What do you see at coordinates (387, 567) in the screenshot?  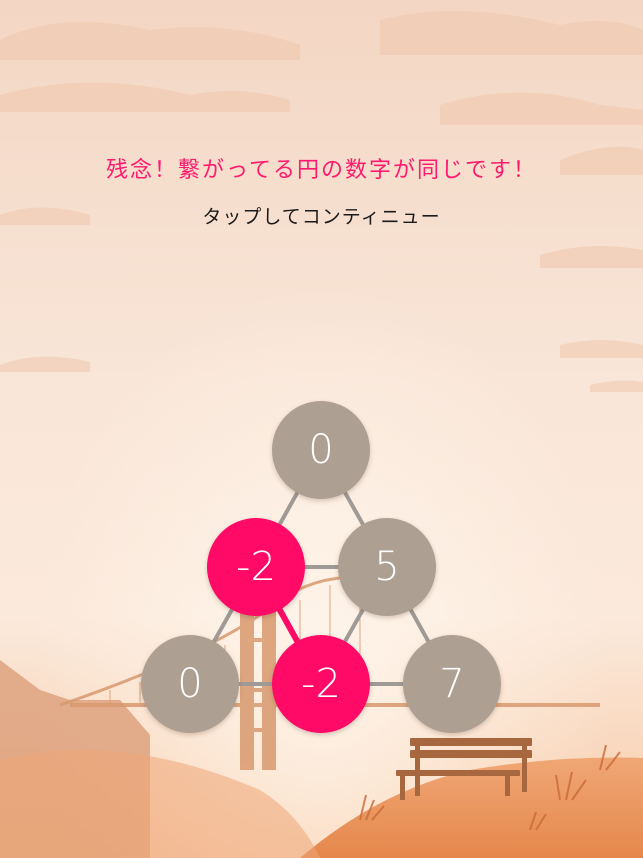 I see `number-circle: 5` at bounding box center [387, 567].